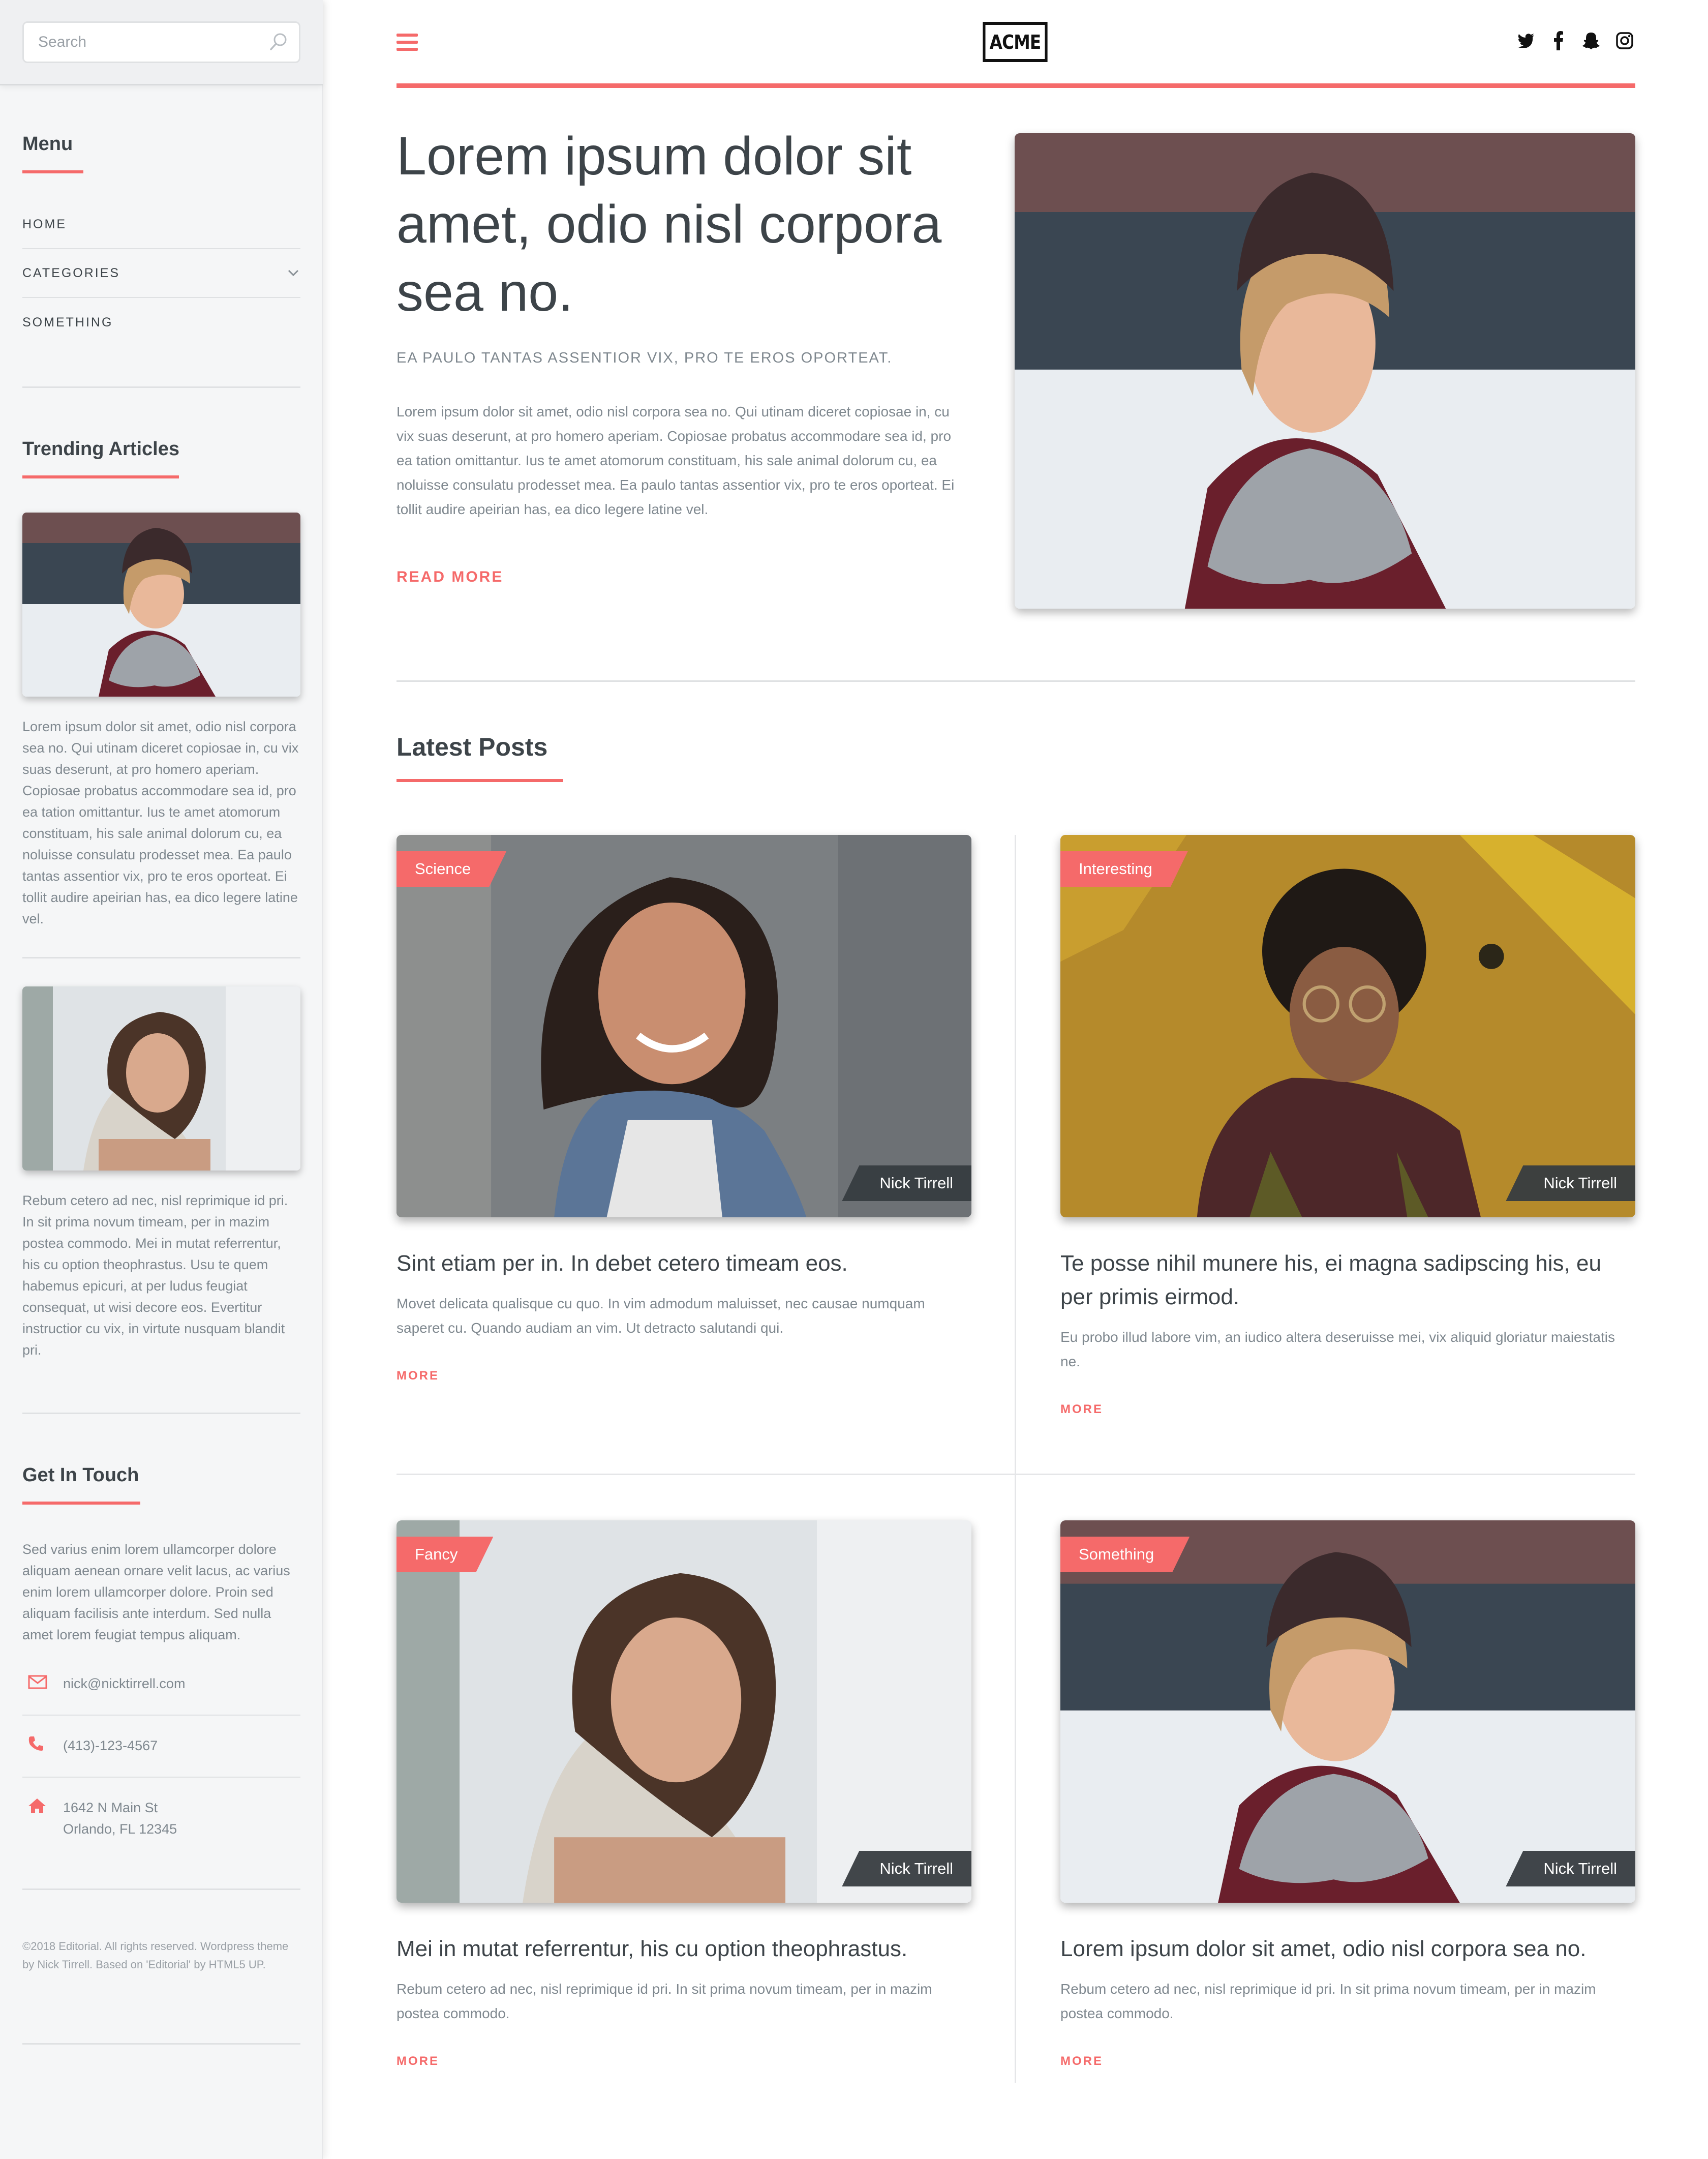 The height and width of the screenshot is (2159, 1708). I want to click on chevron-down-icon, so click(293, 273).